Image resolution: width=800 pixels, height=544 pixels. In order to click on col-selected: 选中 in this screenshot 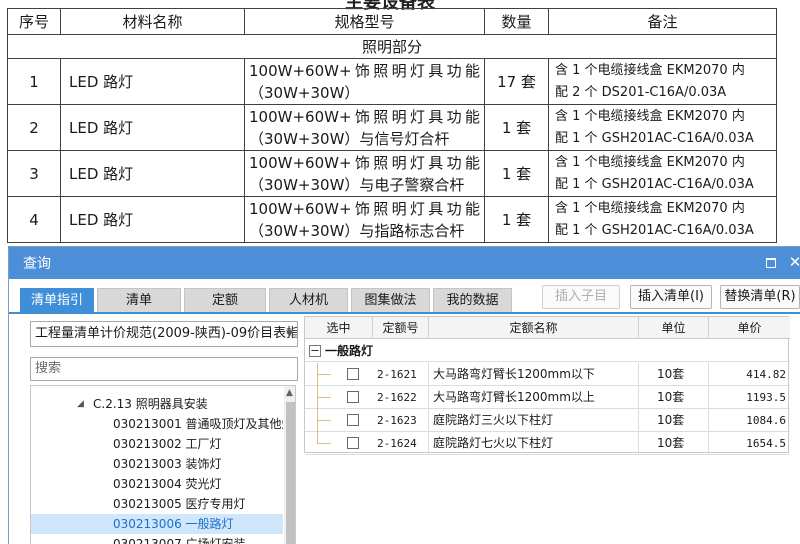, I will do `click(339, 328)`.